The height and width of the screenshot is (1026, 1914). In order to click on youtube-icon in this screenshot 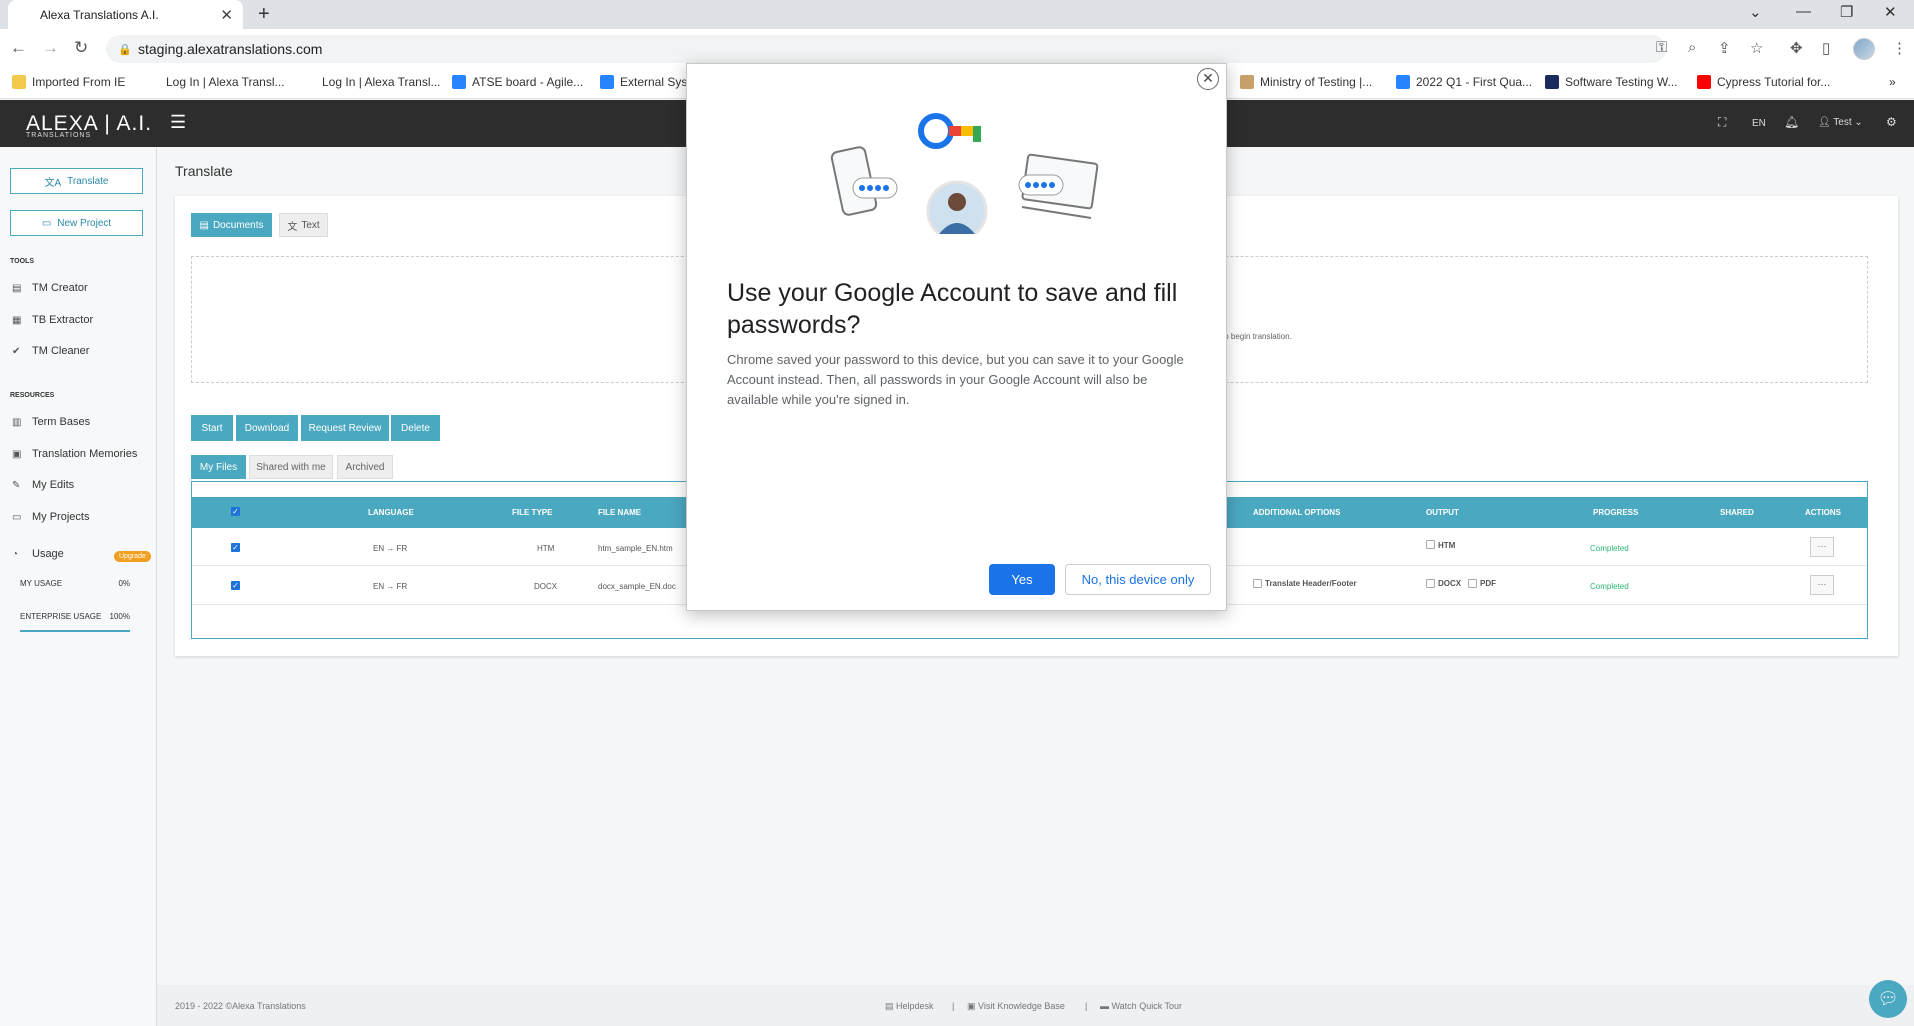, I will do `click(1704, 82)`.